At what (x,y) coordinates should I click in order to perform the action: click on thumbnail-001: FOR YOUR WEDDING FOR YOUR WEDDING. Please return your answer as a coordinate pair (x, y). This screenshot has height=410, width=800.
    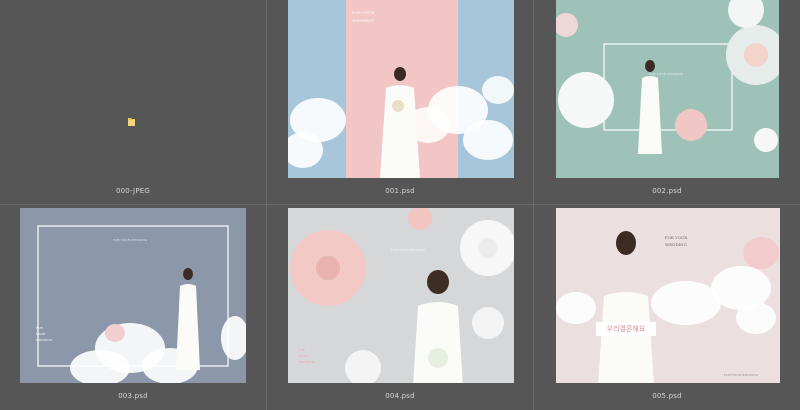
    Looking at the image, I should click on (401, 89).